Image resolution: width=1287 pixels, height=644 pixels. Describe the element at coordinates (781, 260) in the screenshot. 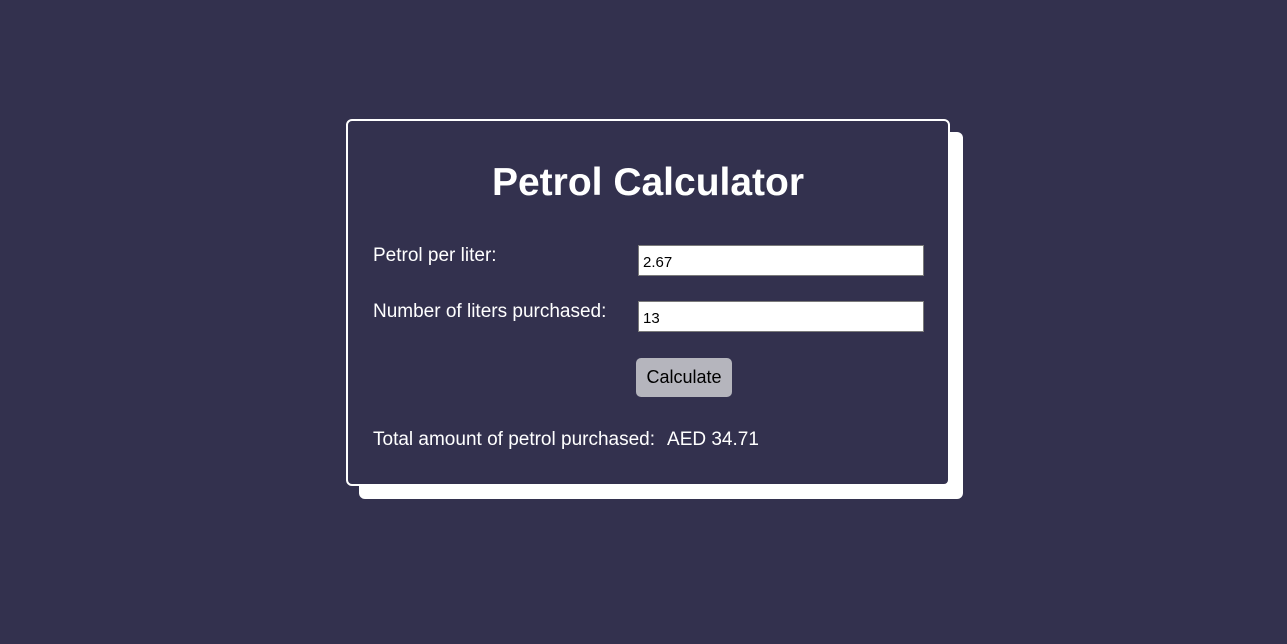

I see `price-per-liter-input` at that location.